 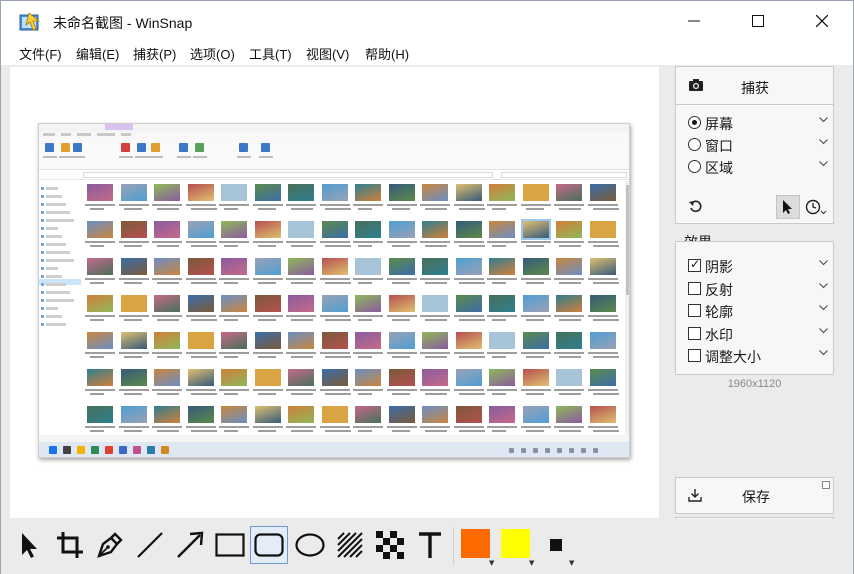 What do you see at coordinates (694, 264) in the screenshot?
I see `effect-shadow-checkbox` at bounding box center [694, 264].